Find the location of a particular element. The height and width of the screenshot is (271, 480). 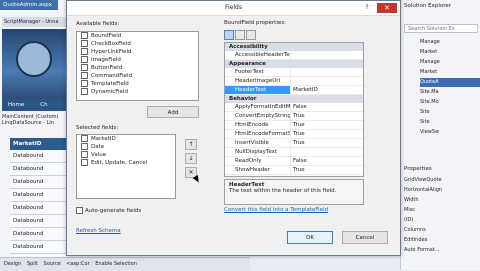

available-field-item: ImageField is located at coordinates (137, 60).